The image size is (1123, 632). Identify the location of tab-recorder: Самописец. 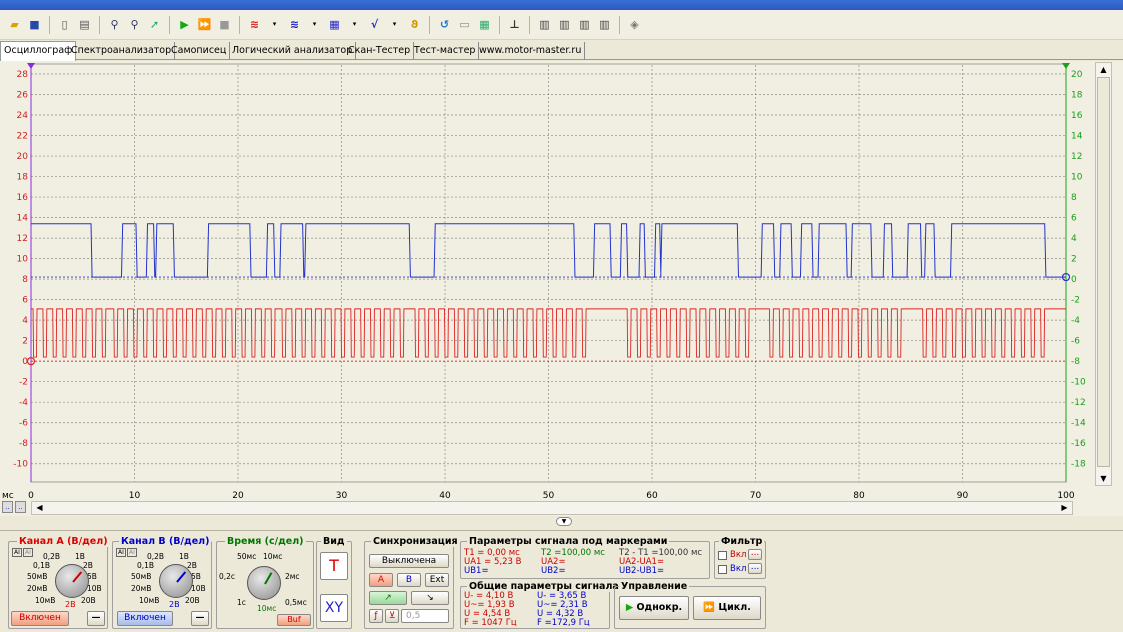
(199, 51).